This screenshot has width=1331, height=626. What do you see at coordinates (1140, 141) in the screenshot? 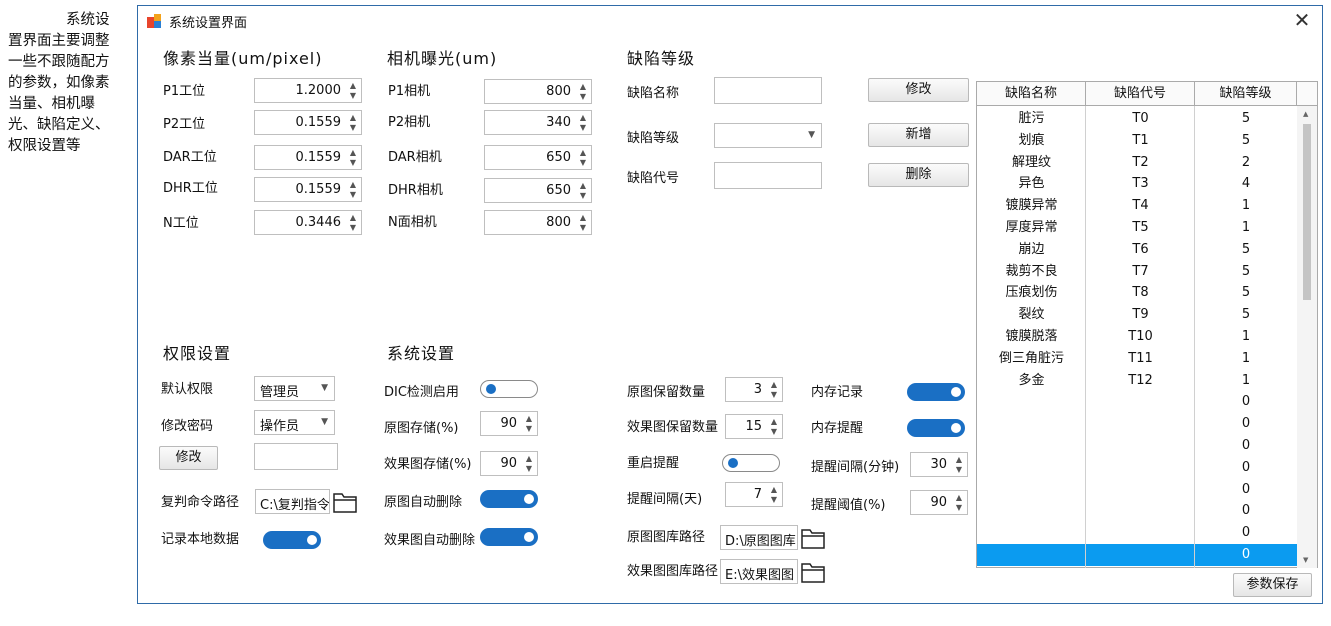
I see `table-cell: T1` at bounding box center [1140, 141].